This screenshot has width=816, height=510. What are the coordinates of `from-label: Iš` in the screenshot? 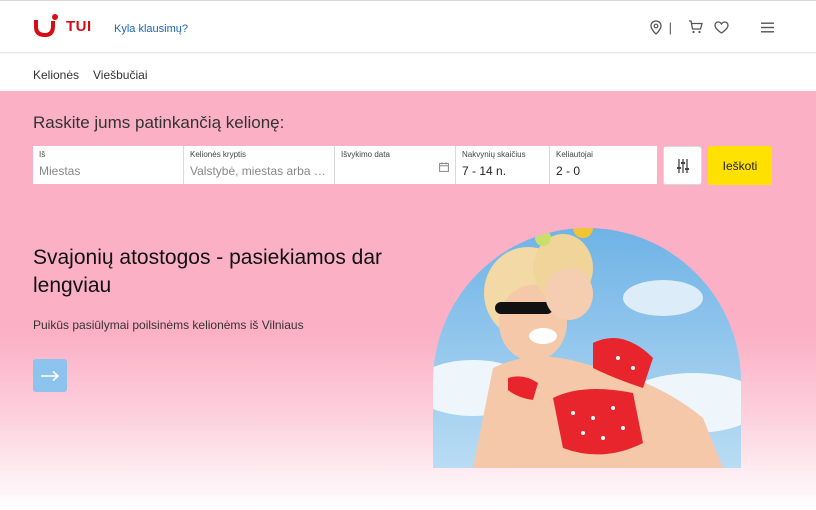 It's located at (42, 154).